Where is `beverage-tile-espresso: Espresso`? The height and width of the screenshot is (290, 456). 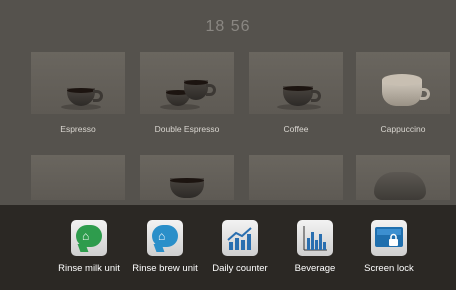
beverage-tile-espresso: Espresso is located at coordinates (78, 98).